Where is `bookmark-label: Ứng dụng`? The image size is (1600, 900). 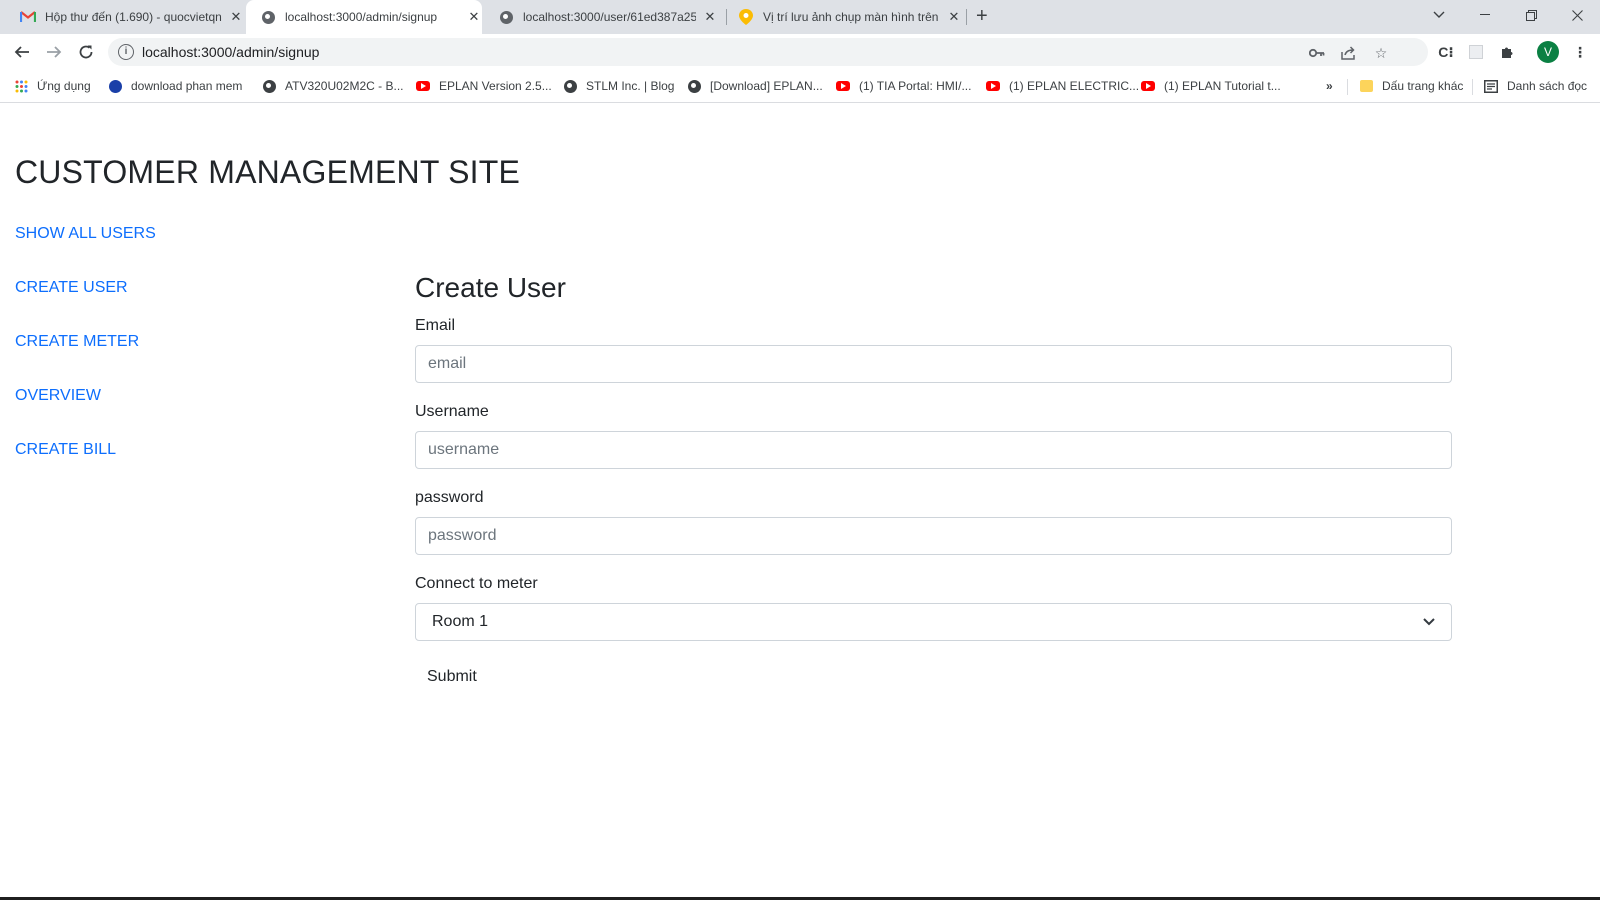
bookmark-label: Ứng dụng is located at coordinates (64, 86).